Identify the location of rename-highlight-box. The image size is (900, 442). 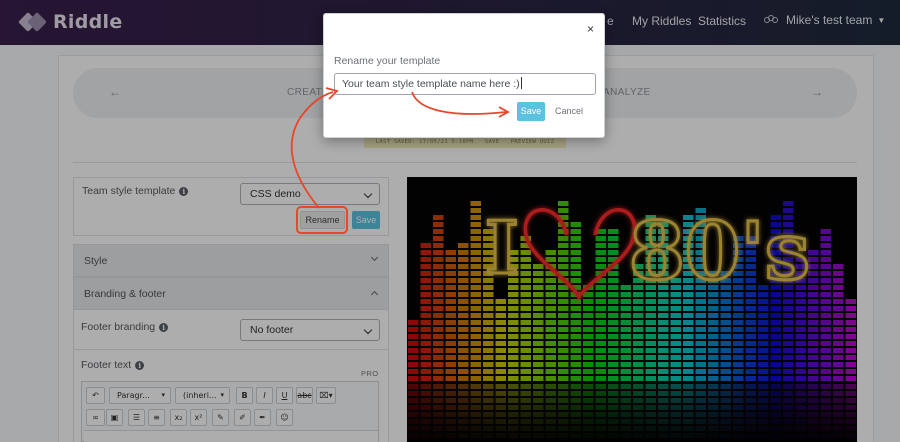
(322, 220).